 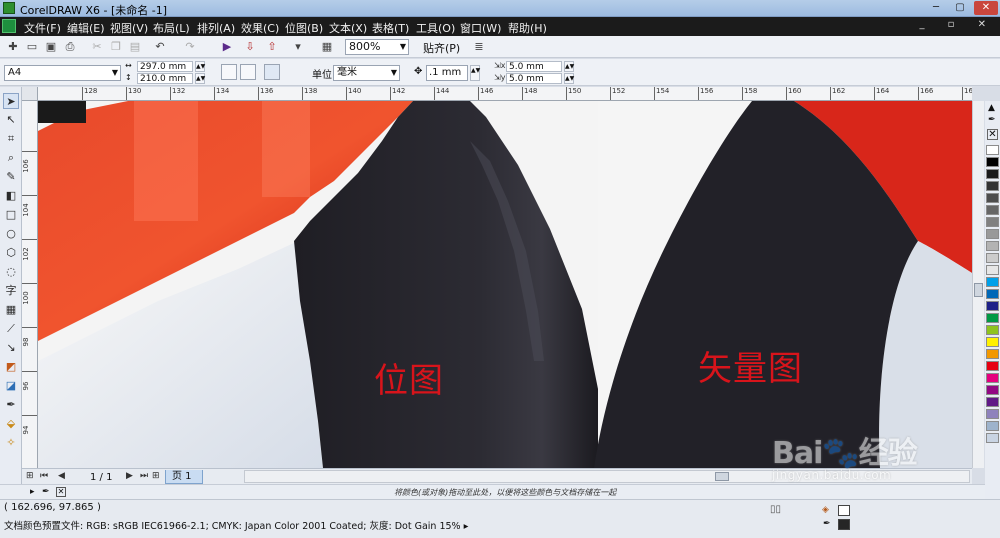 I want to click on publish-pdf-icon: ▾, so click(x=298, y=47).